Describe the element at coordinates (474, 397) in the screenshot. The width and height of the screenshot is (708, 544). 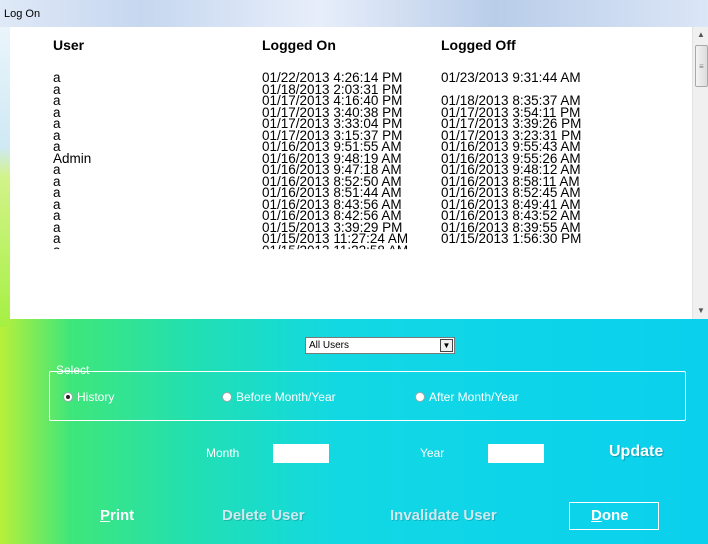
I see `radio-after-label: After Month/Year` at that location.